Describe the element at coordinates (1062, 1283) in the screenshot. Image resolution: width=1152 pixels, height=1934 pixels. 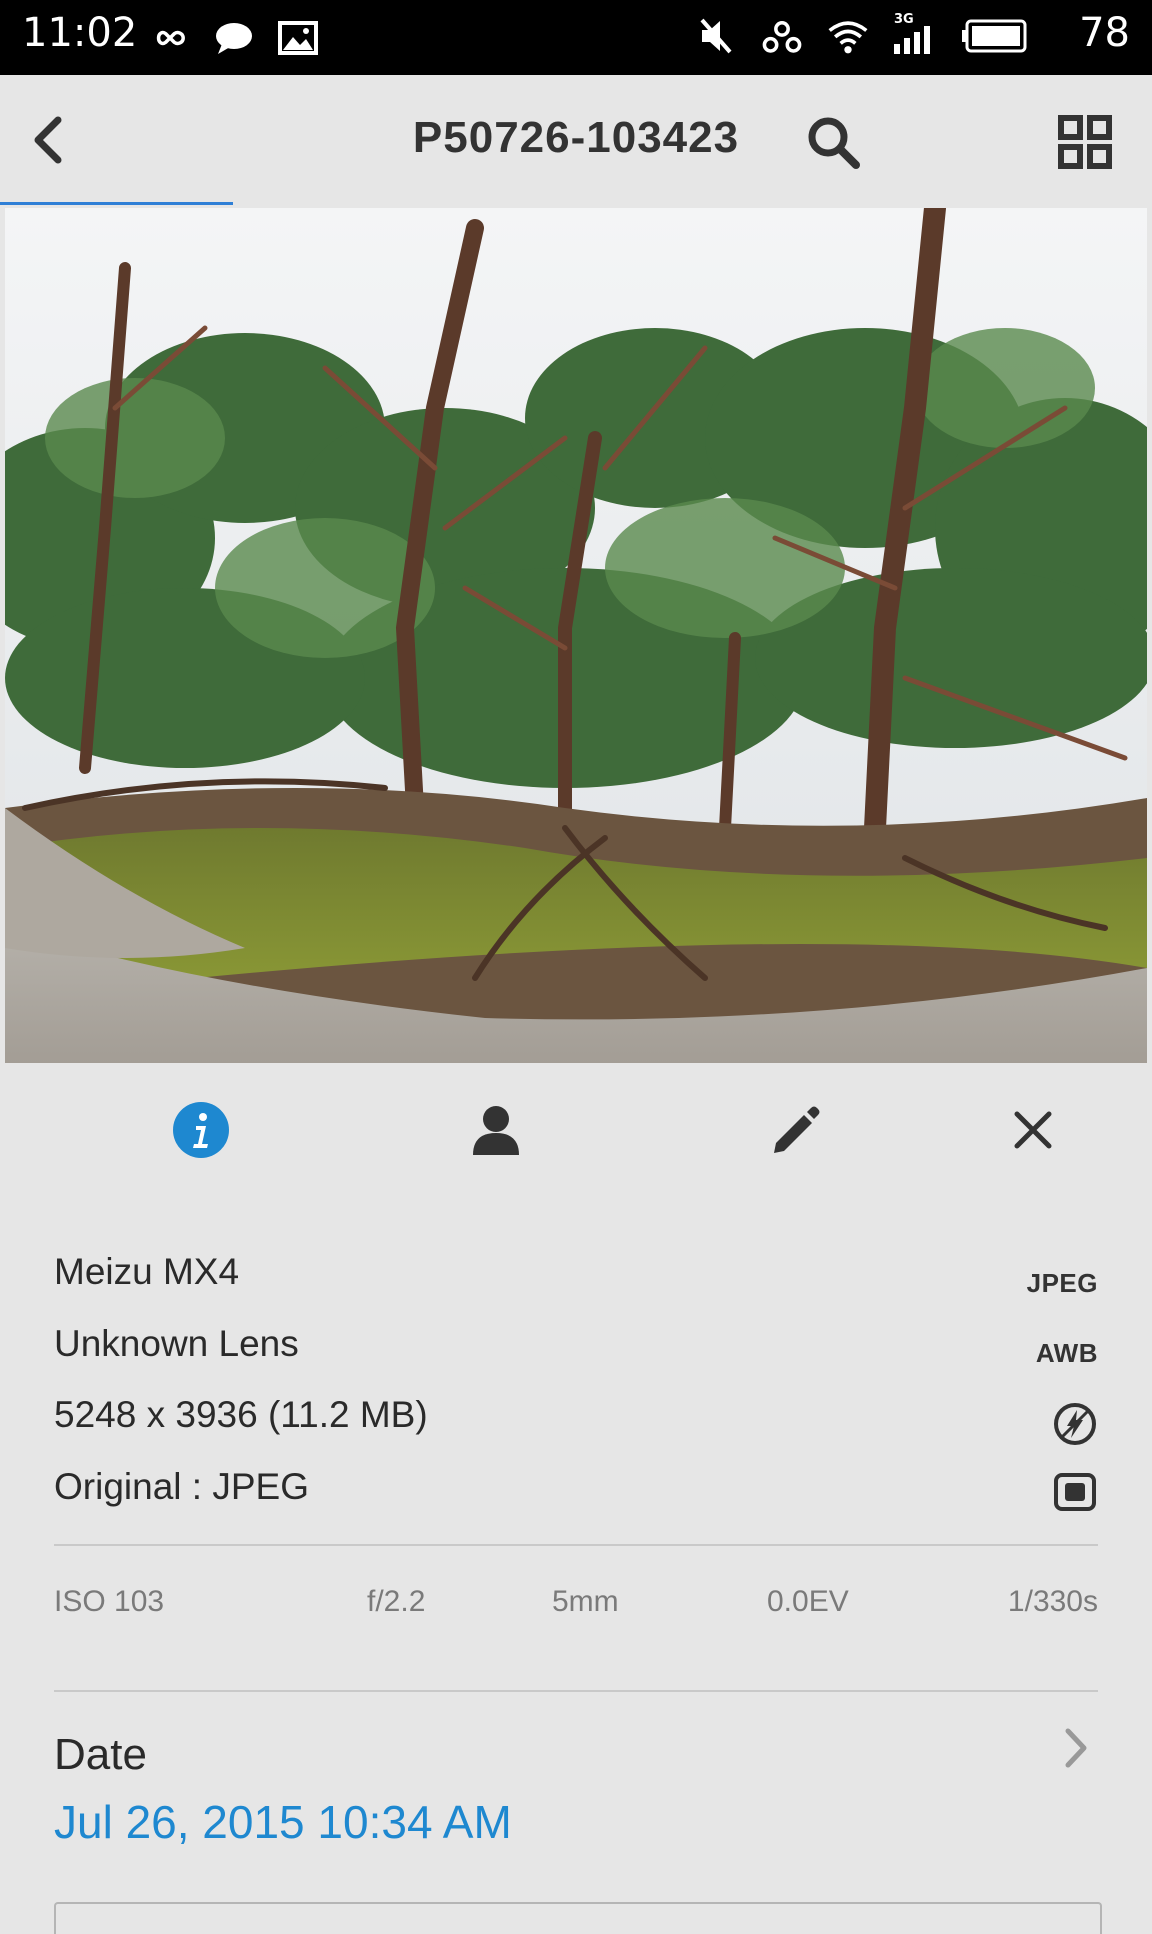
I see `format-badge: JPEG` at that location.